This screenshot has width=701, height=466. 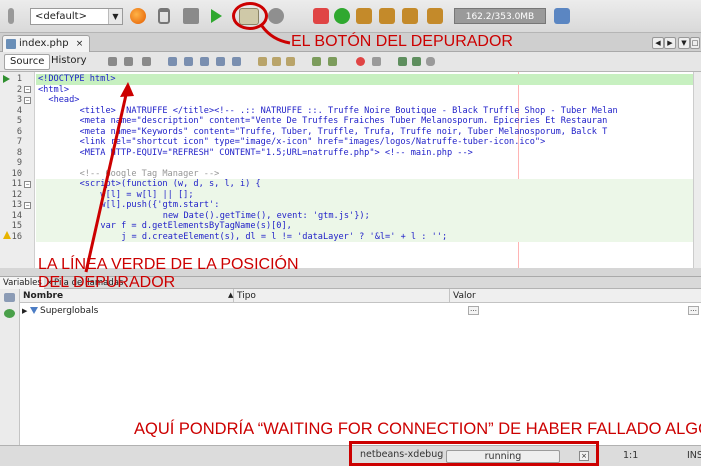 I want to click on scroll-right-icon: ▶, so click(x=670, y=43).